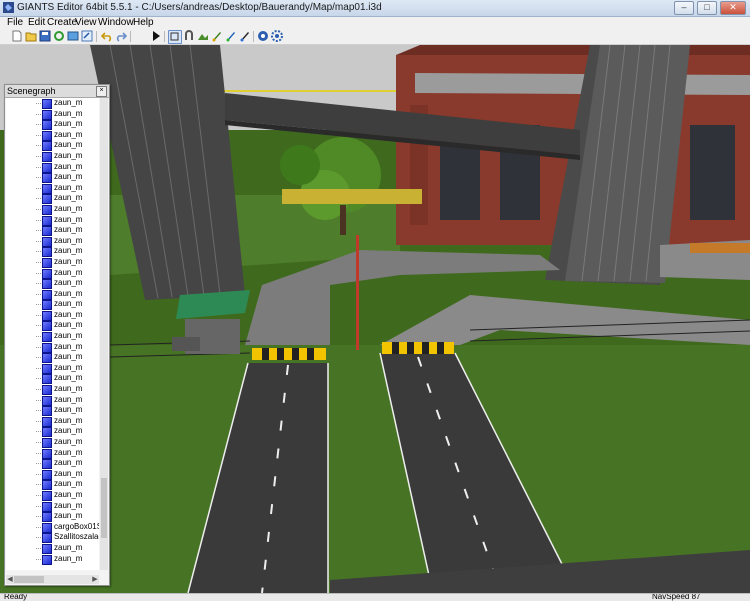 The image size is (750, 601). Describe the element at coordinates (107, 36) in the screenshot. I see `undo-icon` at that location.